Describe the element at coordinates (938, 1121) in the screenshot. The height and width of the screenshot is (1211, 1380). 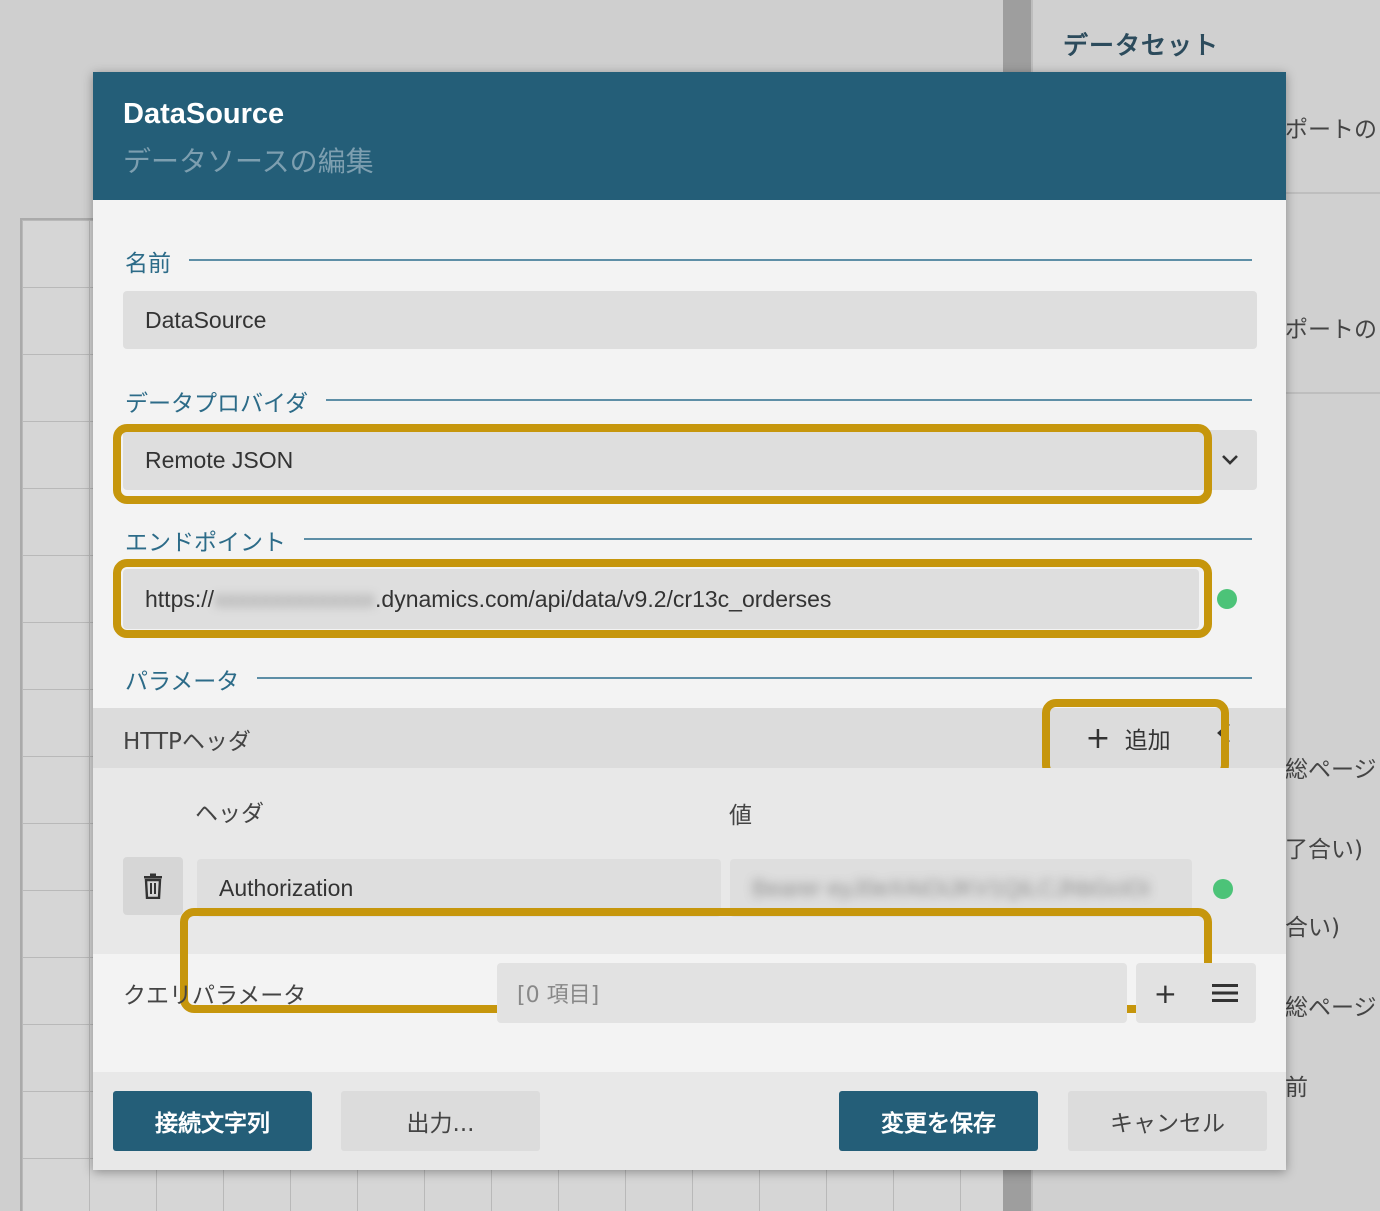
I see `save-changes-button: 変更を保存` at that location.